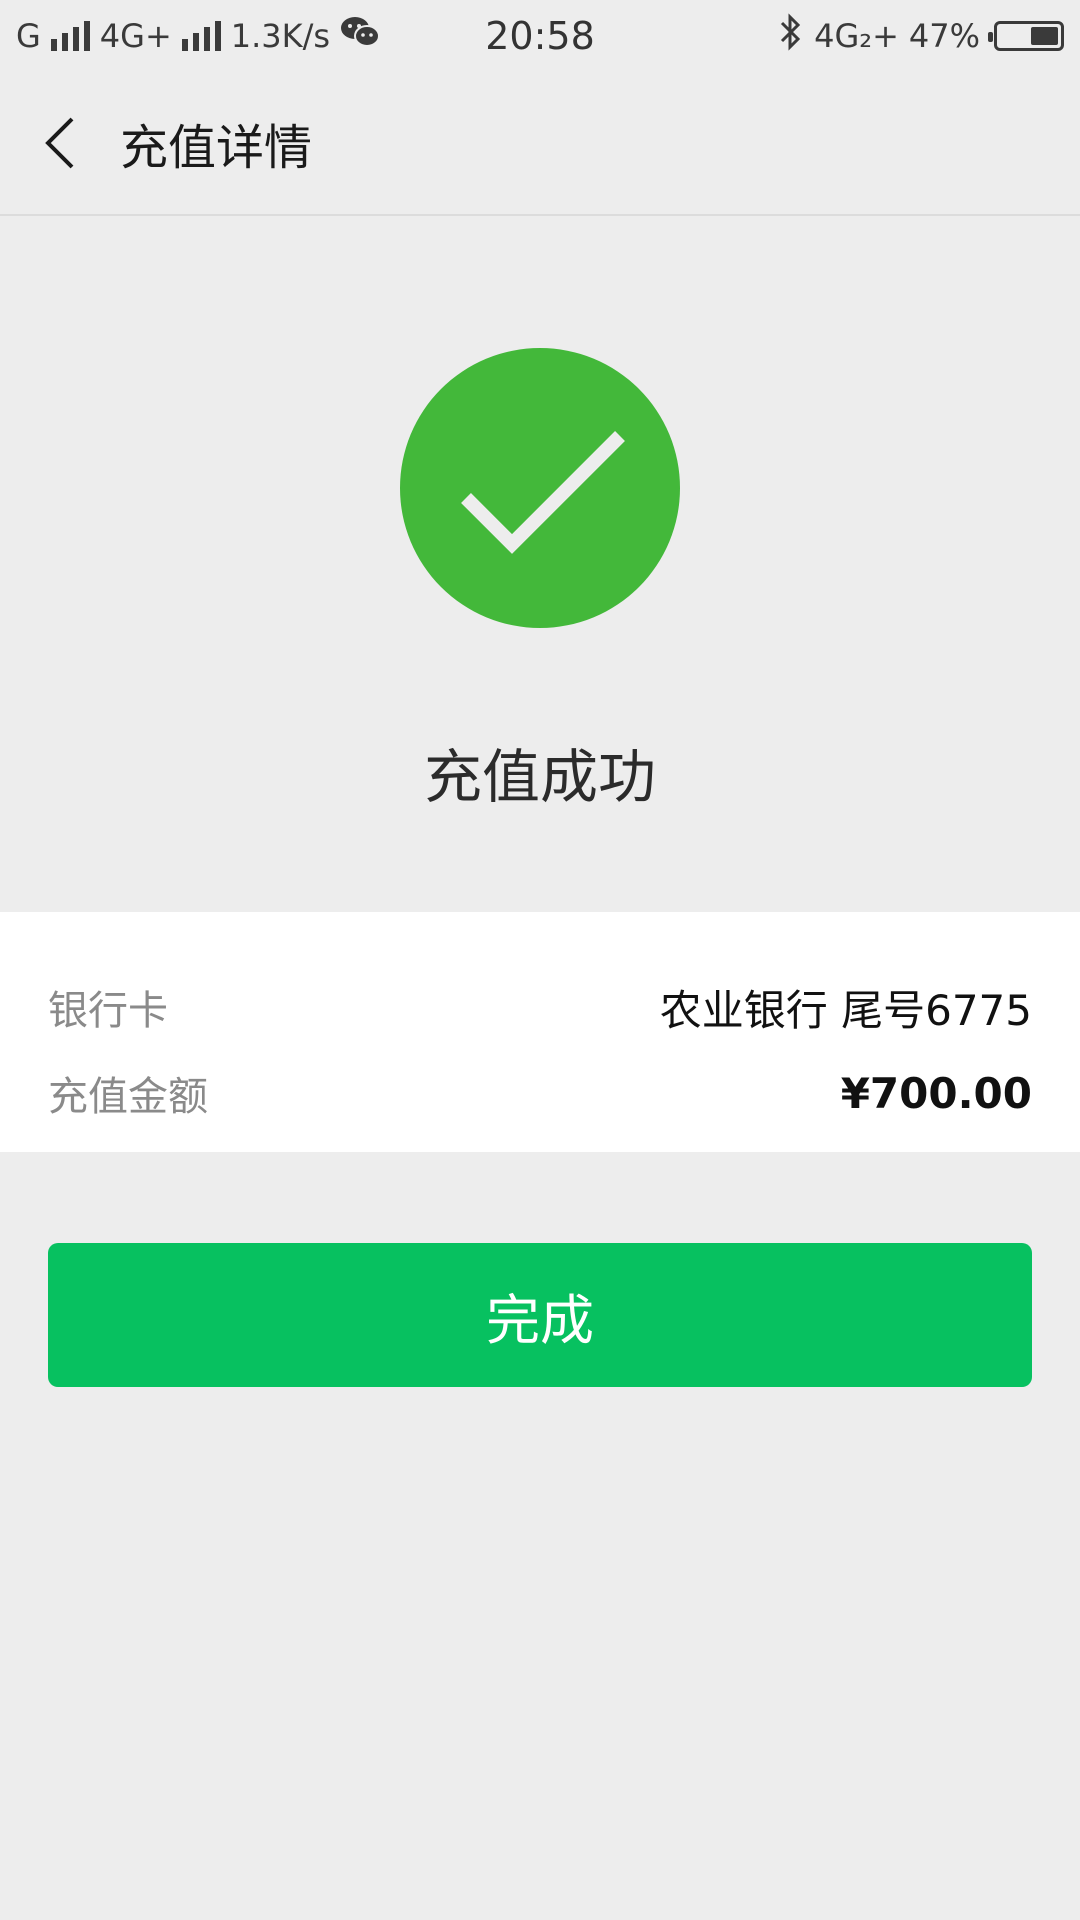  I want to click on info-row-bank-card: 银行卡 农业银行 尾号6775, so click(540, 1007).